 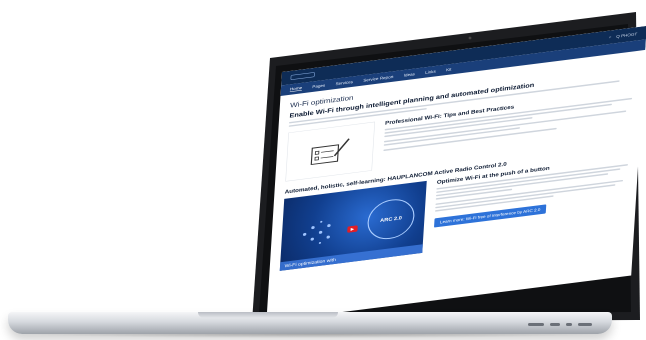 I want to click on nav-item-pages: Pages, so click(x=318, y=86).